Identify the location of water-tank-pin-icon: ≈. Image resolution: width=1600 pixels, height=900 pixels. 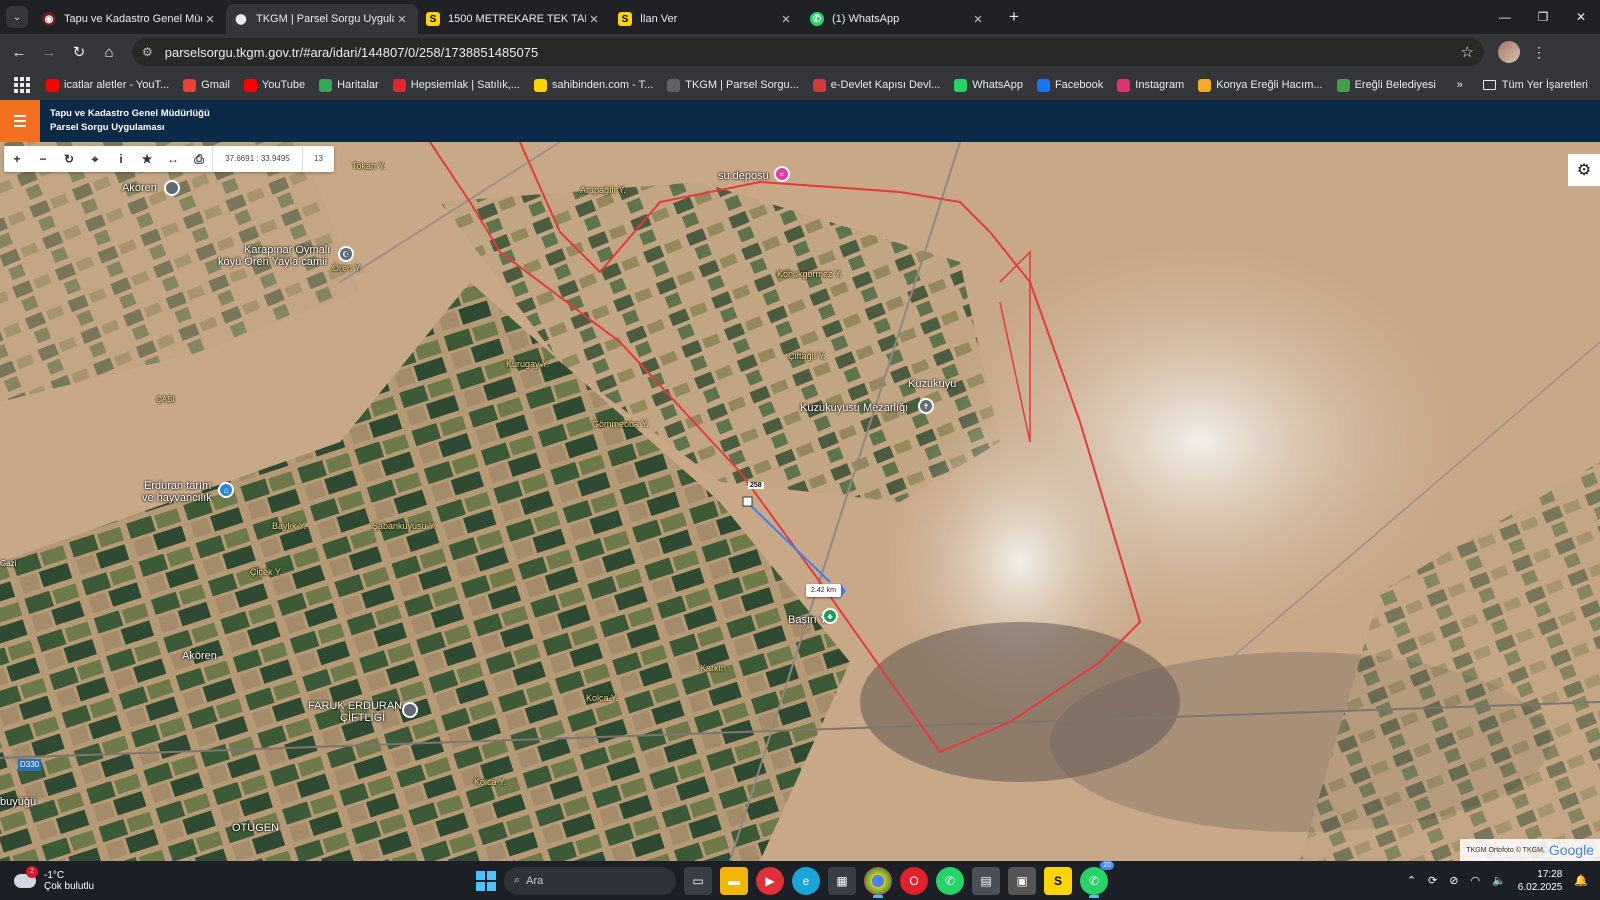
(782, 174).